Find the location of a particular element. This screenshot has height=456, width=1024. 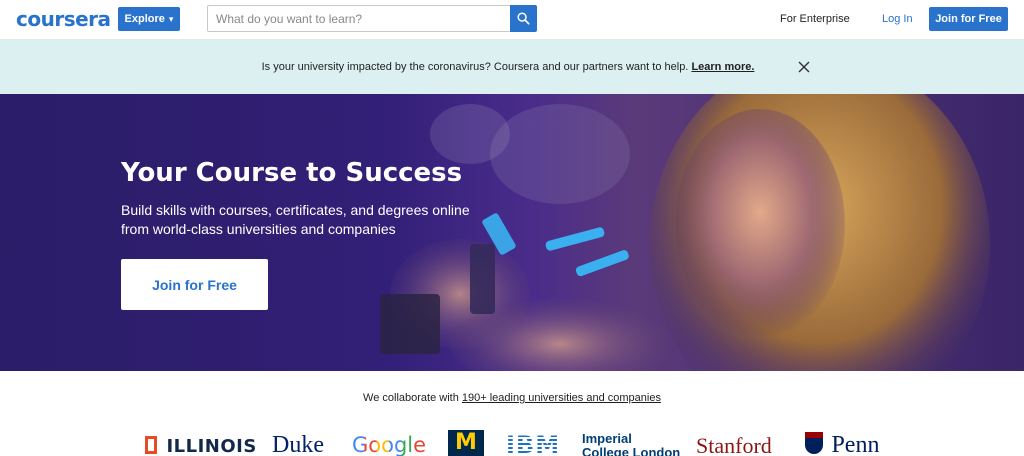

duke-logo: Duke is located at coordinates (298, 444).